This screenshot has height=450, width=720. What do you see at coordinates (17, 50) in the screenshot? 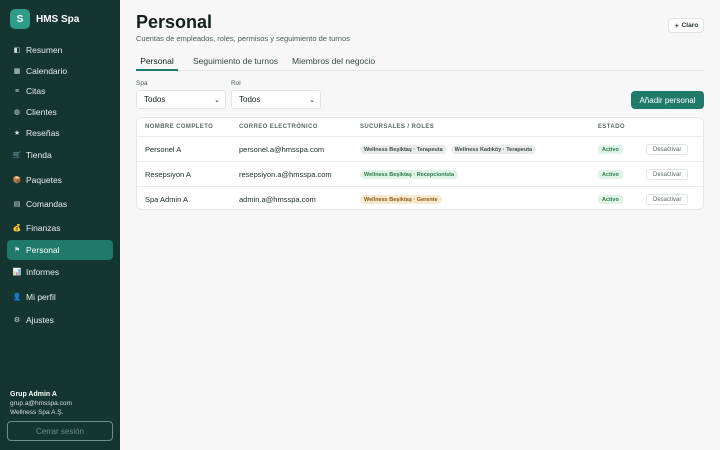
I see `dashboard-icon: ◧` at bounding box center [17, 50].